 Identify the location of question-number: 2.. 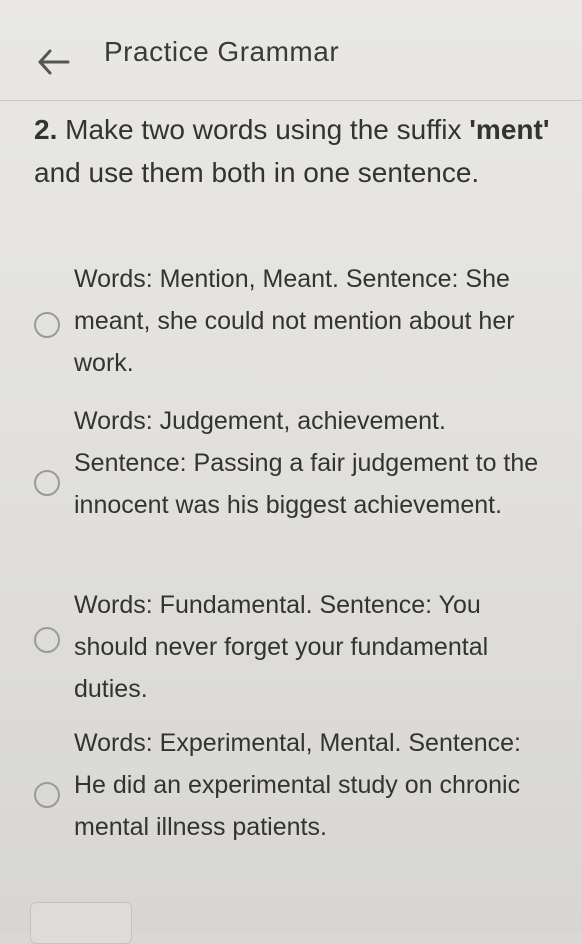
(46, 129).